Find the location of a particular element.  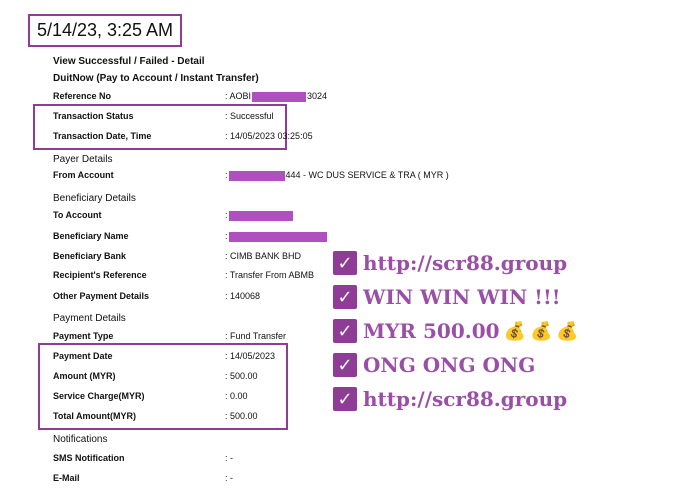

beneficiary-name-value: : is located at coordinates (276, 236).